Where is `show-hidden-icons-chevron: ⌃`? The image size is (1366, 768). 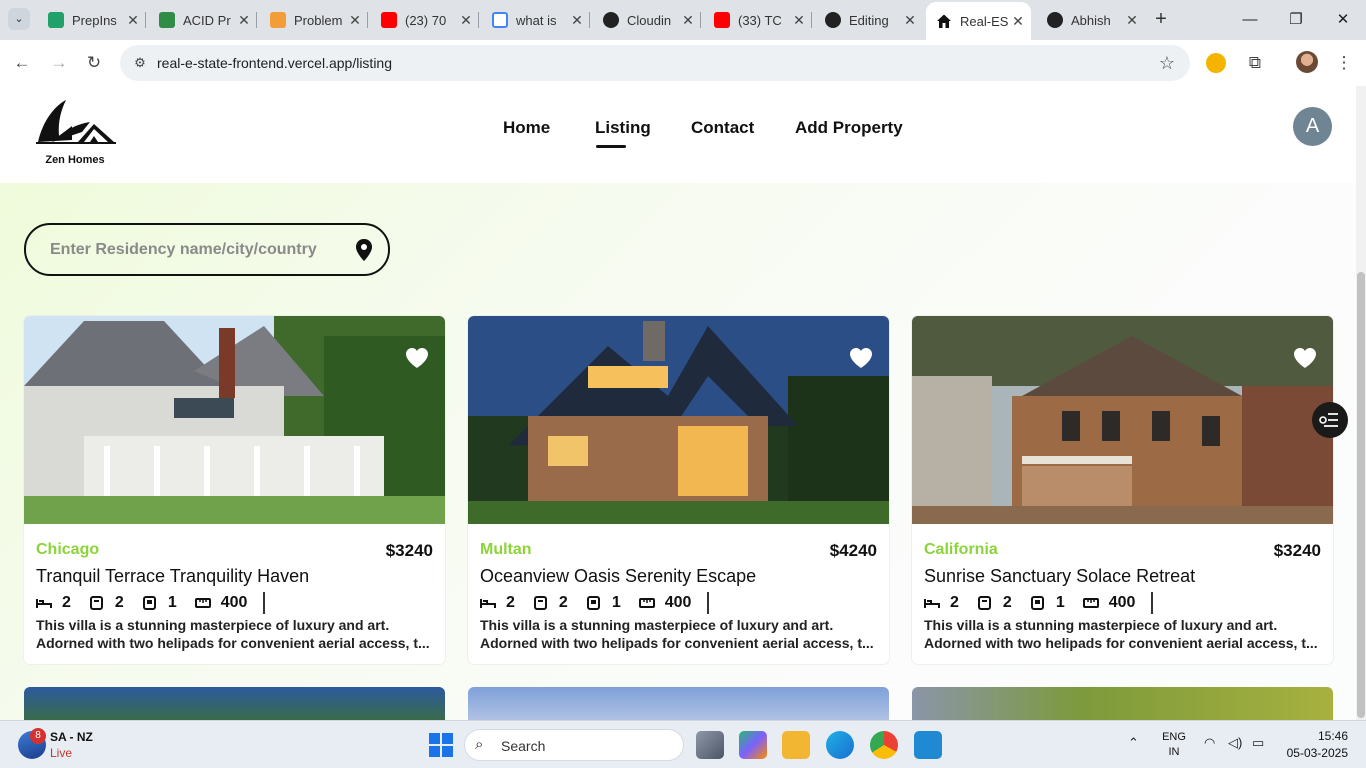 show-hidden-icons-chevron: ⌃ is located at coordinates (1133, 743).